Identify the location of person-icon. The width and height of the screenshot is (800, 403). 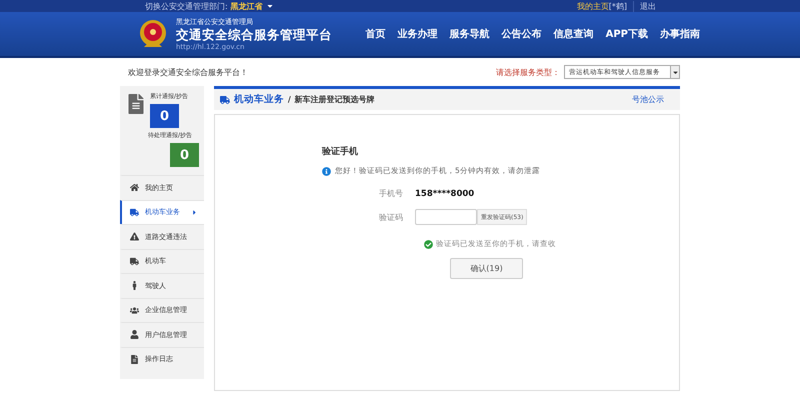
(134, 285).